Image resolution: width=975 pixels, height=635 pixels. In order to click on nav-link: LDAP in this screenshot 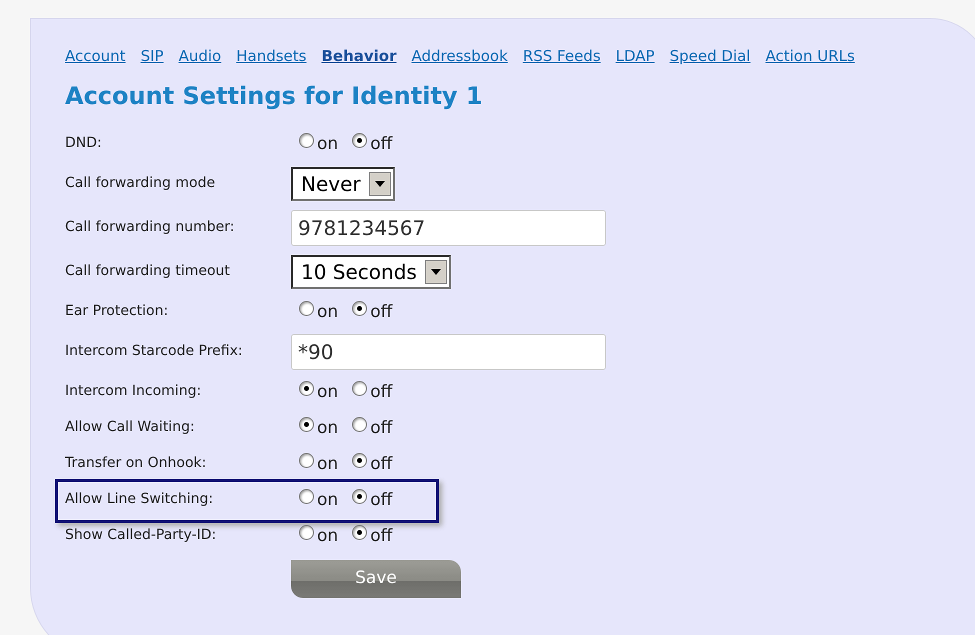, I will do `click(635, 56)`.